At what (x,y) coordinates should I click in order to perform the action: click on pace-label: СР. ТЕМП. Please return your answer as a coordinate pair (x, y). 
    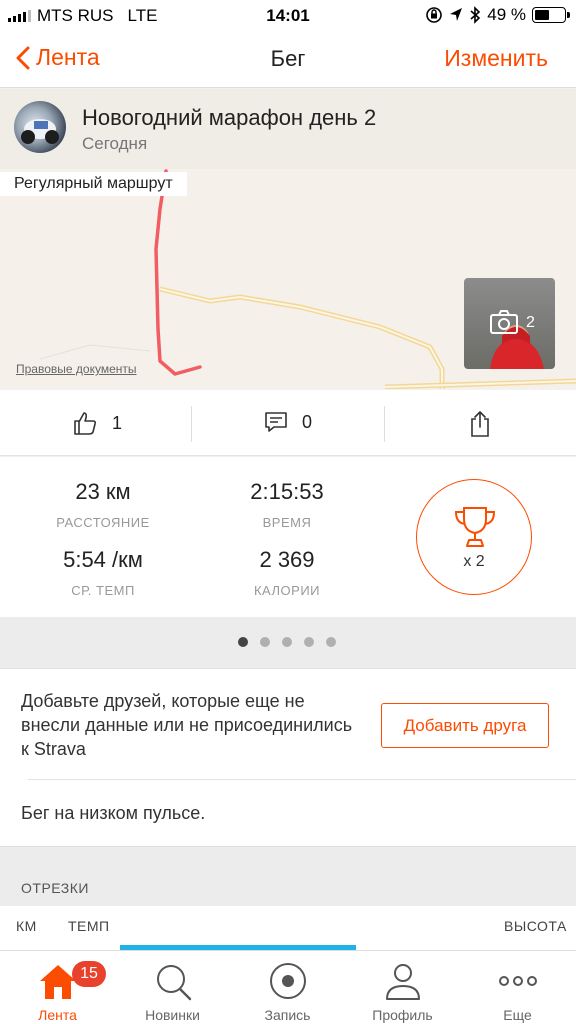
    Looking at the image, I should click on (103, 590).